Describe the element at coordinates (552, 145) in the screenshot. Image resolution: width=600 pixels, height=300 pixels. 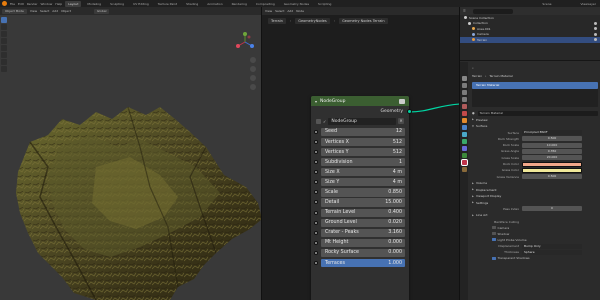
I see `value-field: 10.000` at that location.